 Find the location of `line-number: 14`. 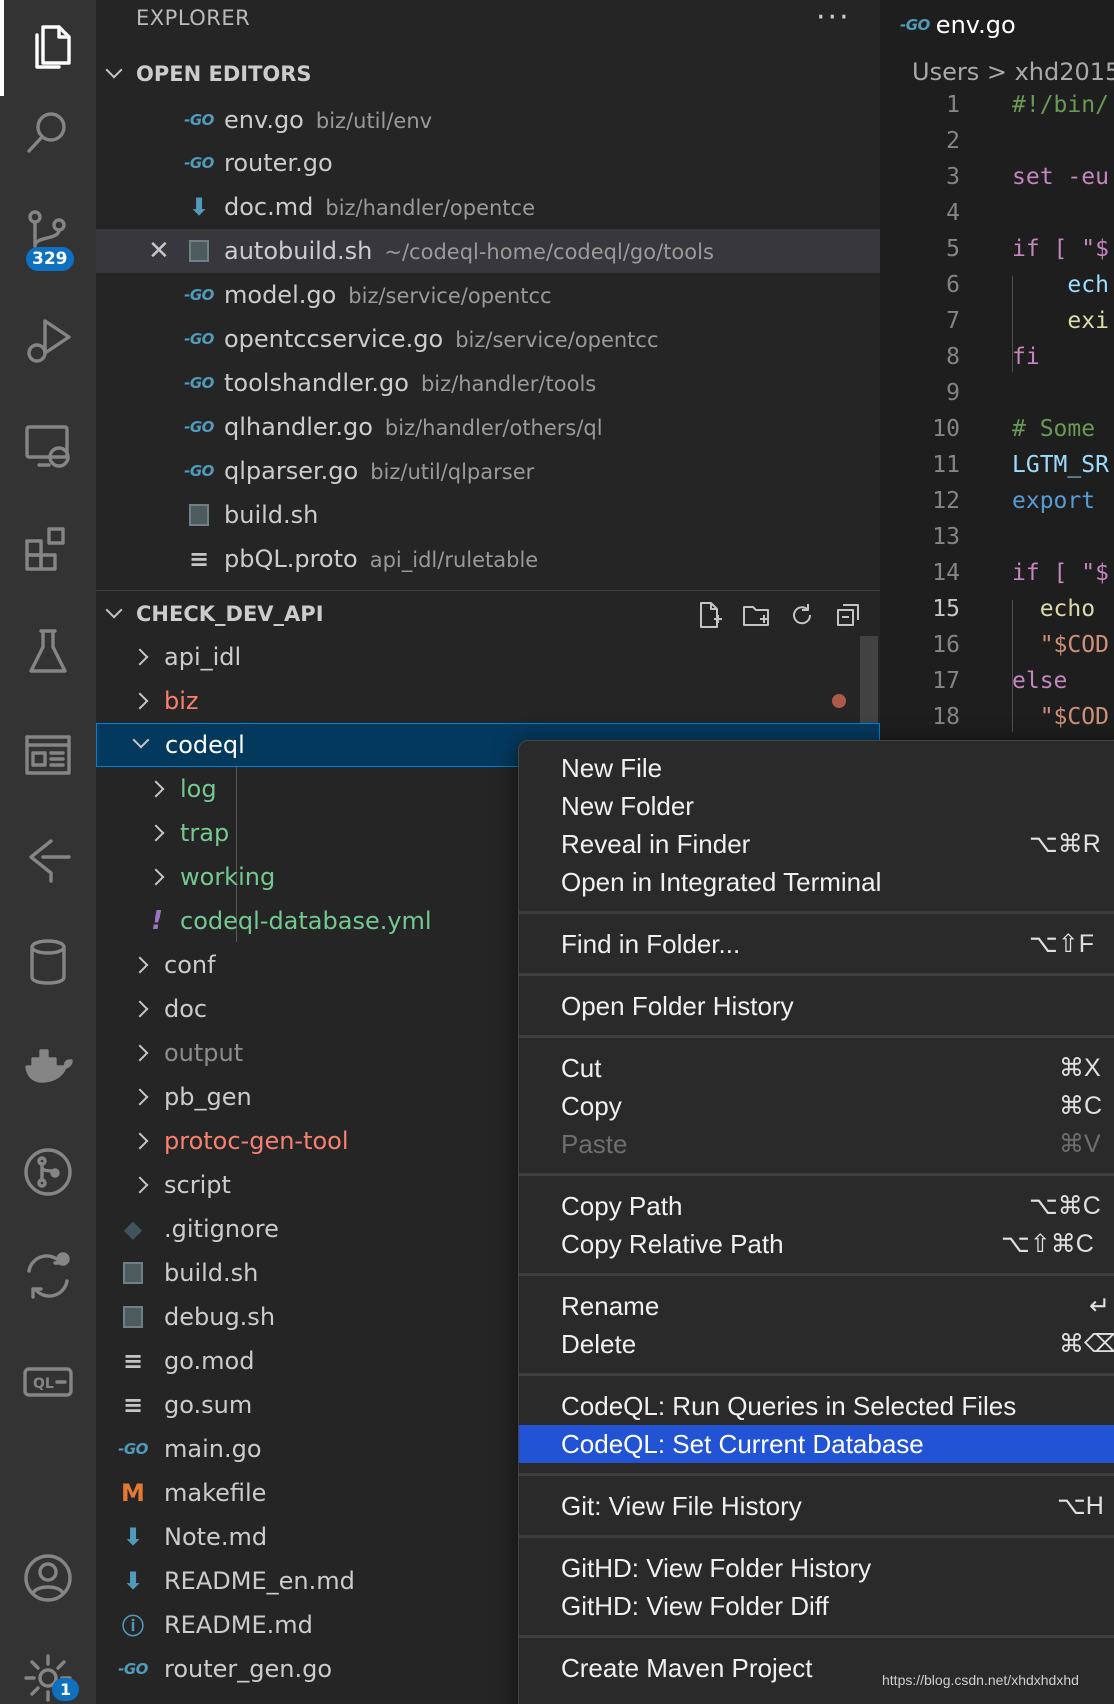

line-number: 14 is located at coordinates (946, 573).